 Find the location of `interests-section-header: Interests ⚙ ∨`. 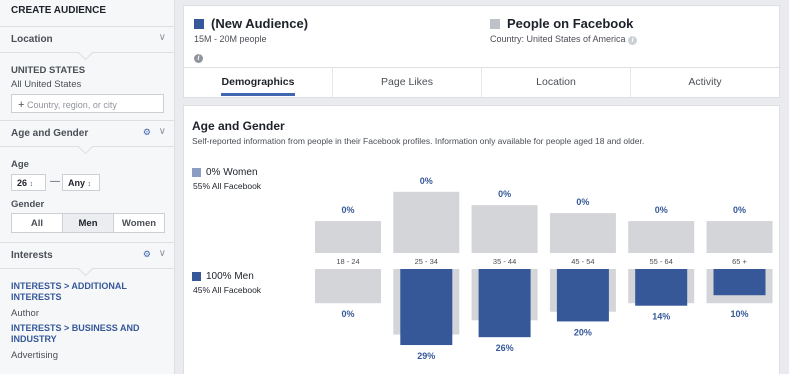

interests-section-header: Interests ⚙ ∨ is located at coordinates (87, 259).